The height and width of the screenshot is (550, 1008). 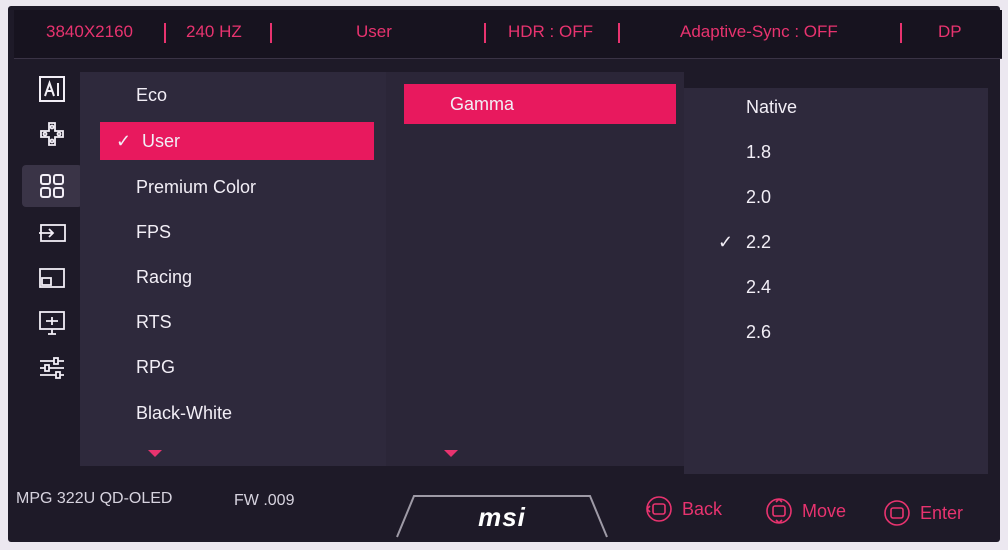 I want to click on gamma-option-label: 2.0, so click(x=759, y=197).